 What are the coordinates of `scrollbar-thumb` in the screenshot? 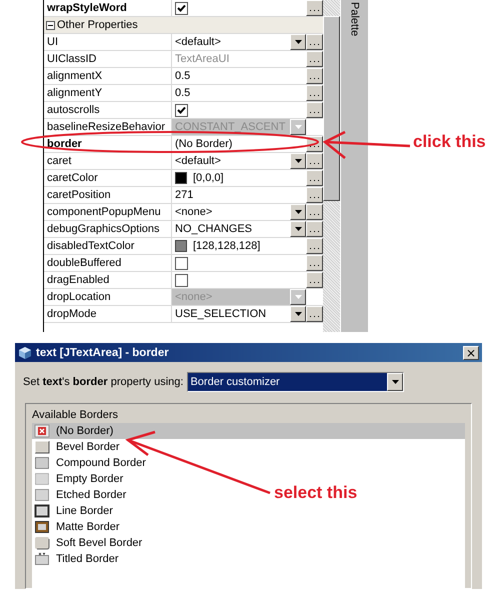 It's located at (331, 108).